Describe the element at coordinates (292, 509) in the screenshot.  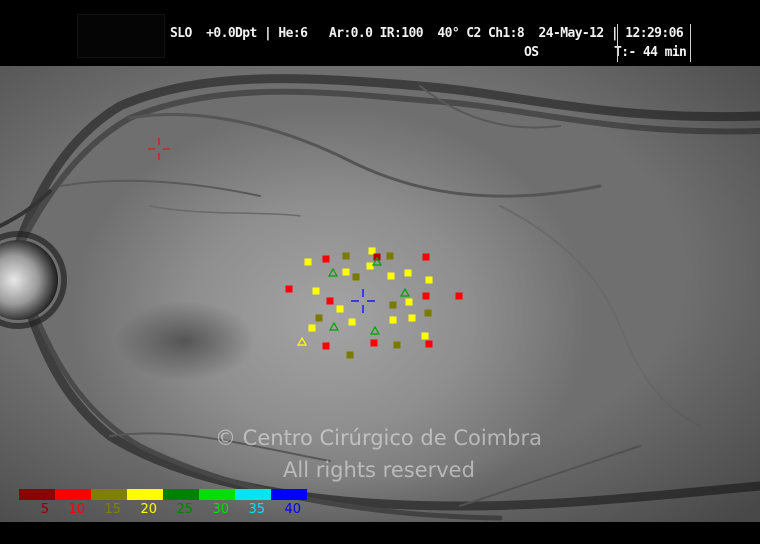
I see `legend-label-40: 40` at that location.